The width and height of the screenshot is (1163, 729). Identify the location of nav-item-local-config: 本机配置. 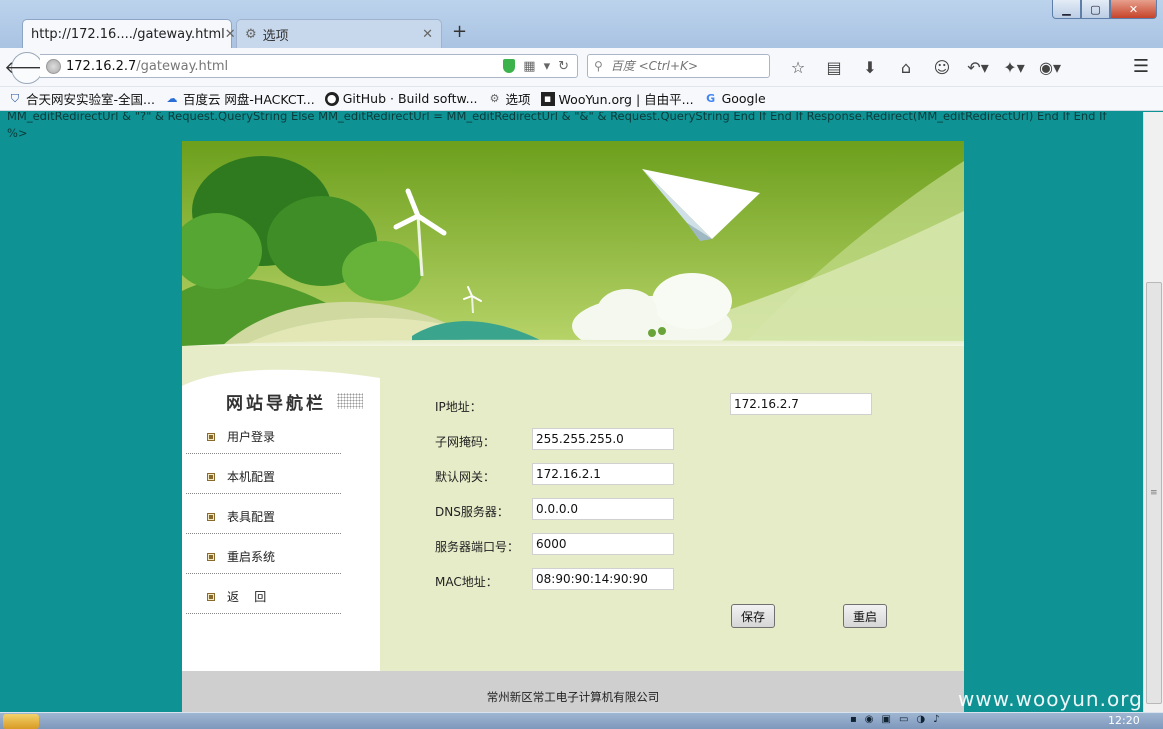
(263, 476).